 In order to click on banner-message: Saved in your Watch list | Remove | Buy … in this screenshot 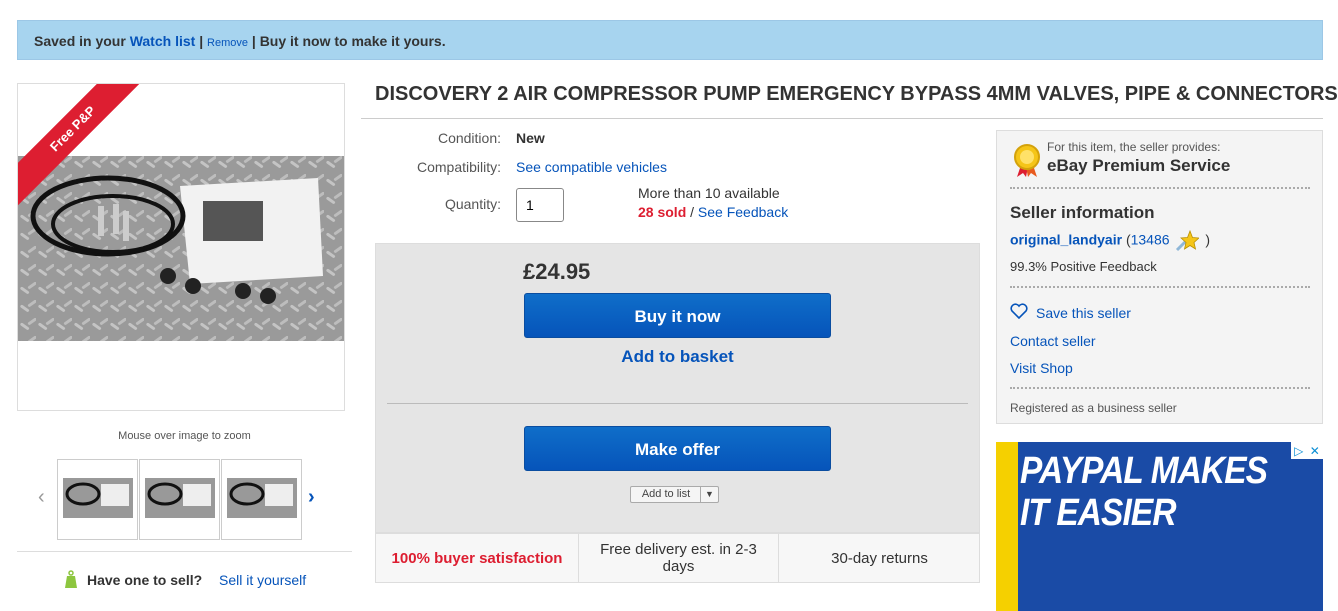, I will do `click(240, 41)`.